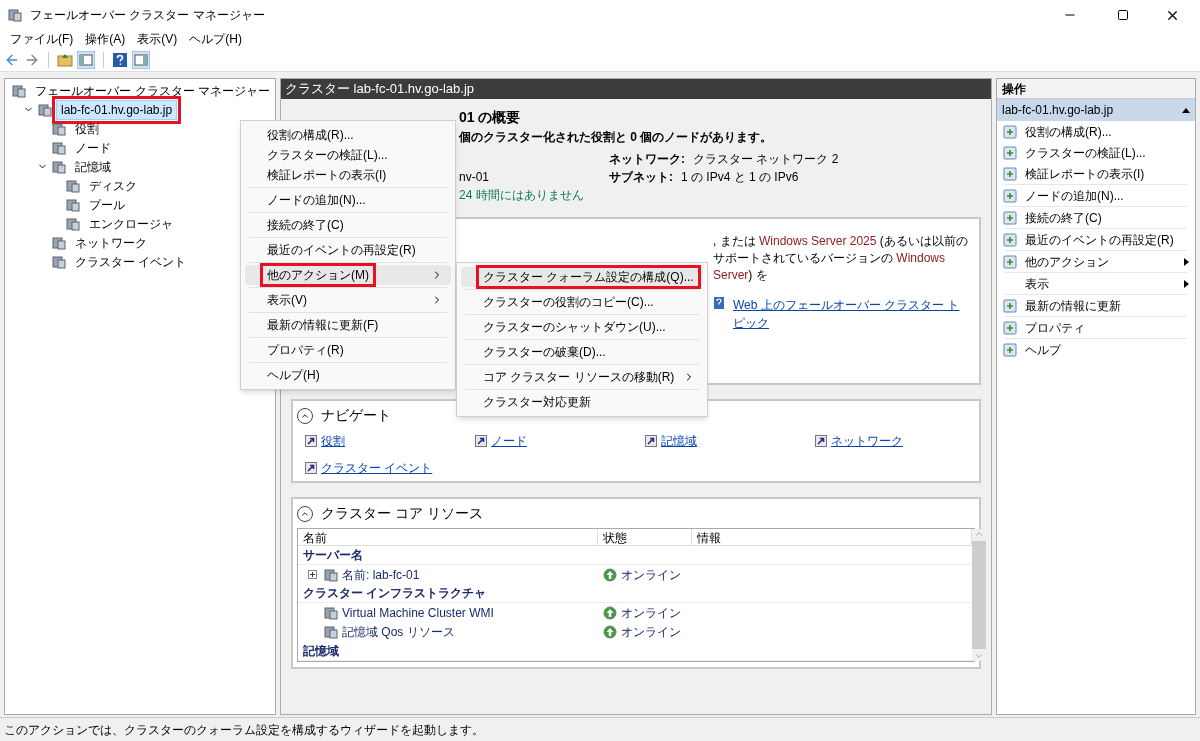  Describe the element at coordinates (635, 651) in the screenshot. I see `group-row: 記憶域` at that location.